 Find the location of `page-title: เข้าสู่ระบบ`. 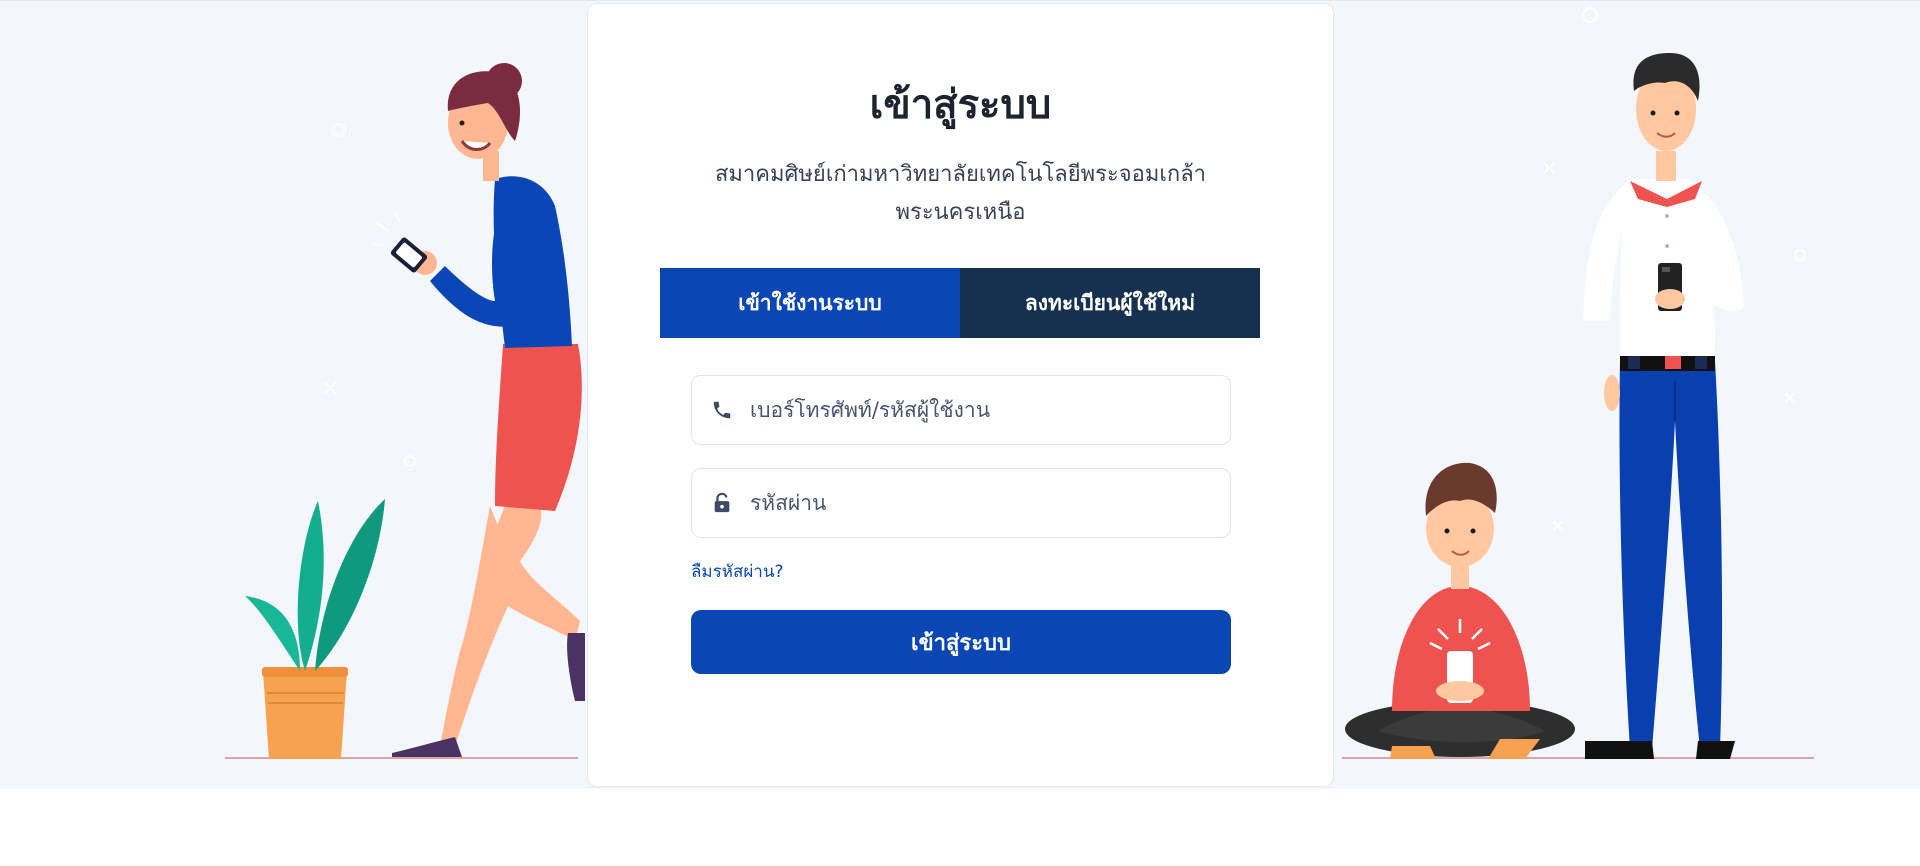

page-title: เข้าสู่ระบบ is located at coordinates (960, 105).